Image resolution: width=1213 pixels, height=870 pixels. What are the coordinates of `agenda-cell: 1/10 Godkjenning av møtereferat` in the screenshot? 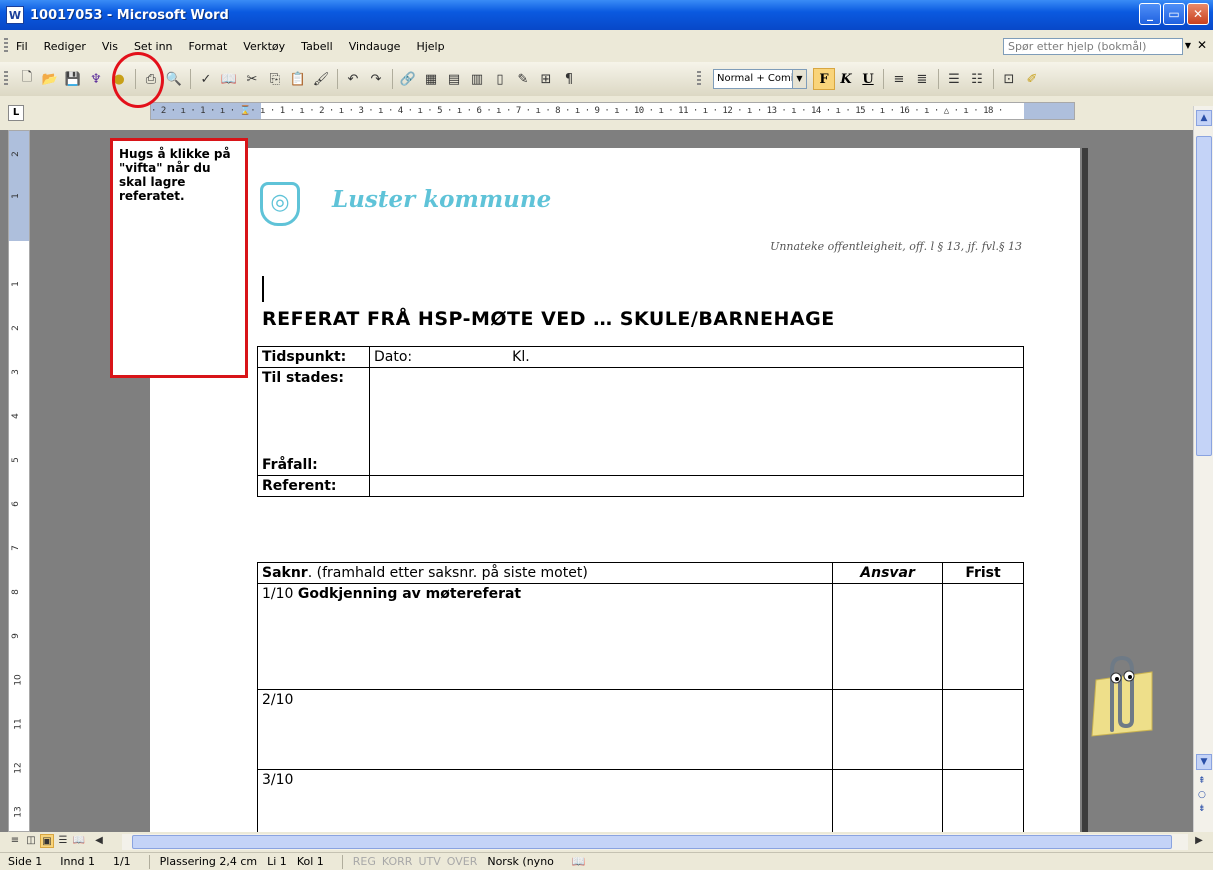 It's located at (545, 636).